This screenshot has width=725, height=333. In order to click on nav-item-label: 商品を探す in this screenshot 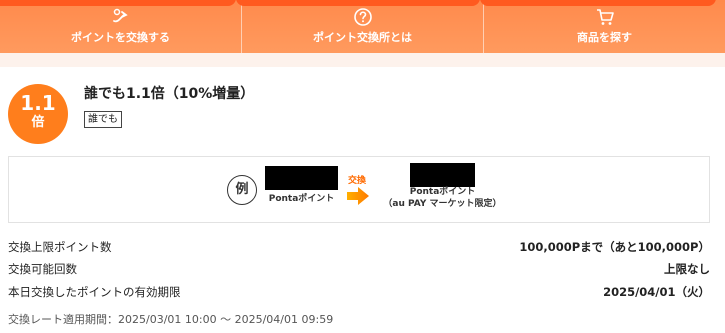, I will do `click(604, 37)`.